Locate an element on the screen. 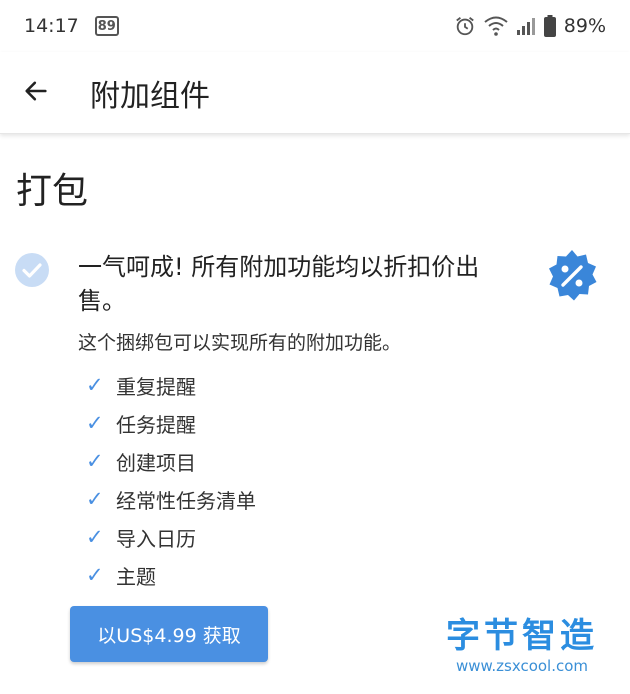  feature-item: ✓ 导入日历 is located at coordinates (171, 537).